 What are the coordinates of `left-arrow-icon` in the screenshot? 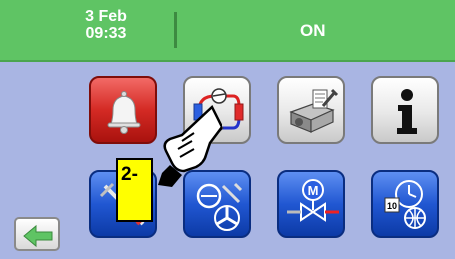 It's located at (38, 236).